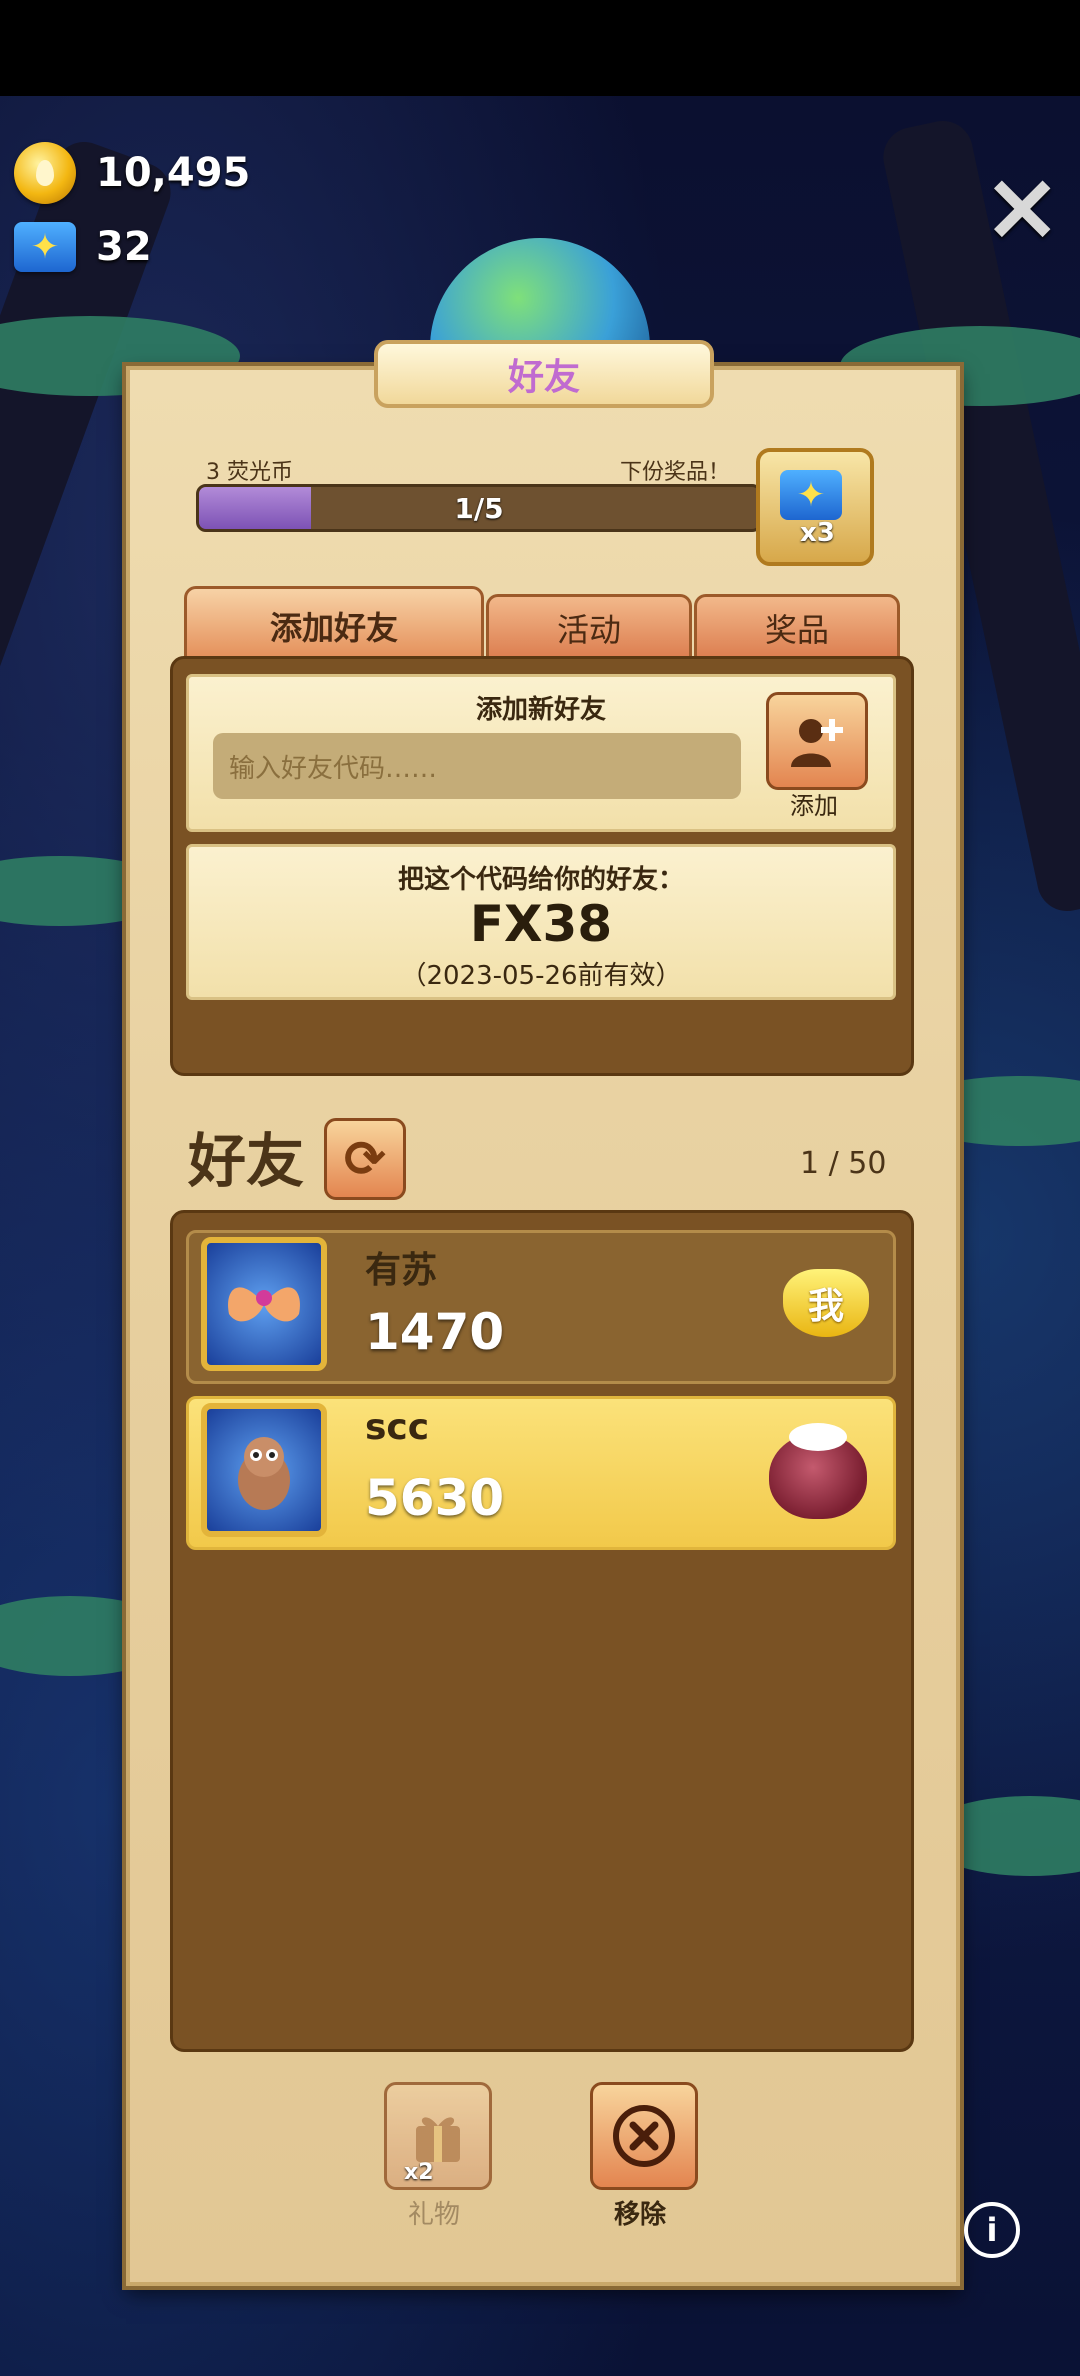 The image size is (1080, 2376). I want to click on moth-avatar-icon, so click(264, 1304).